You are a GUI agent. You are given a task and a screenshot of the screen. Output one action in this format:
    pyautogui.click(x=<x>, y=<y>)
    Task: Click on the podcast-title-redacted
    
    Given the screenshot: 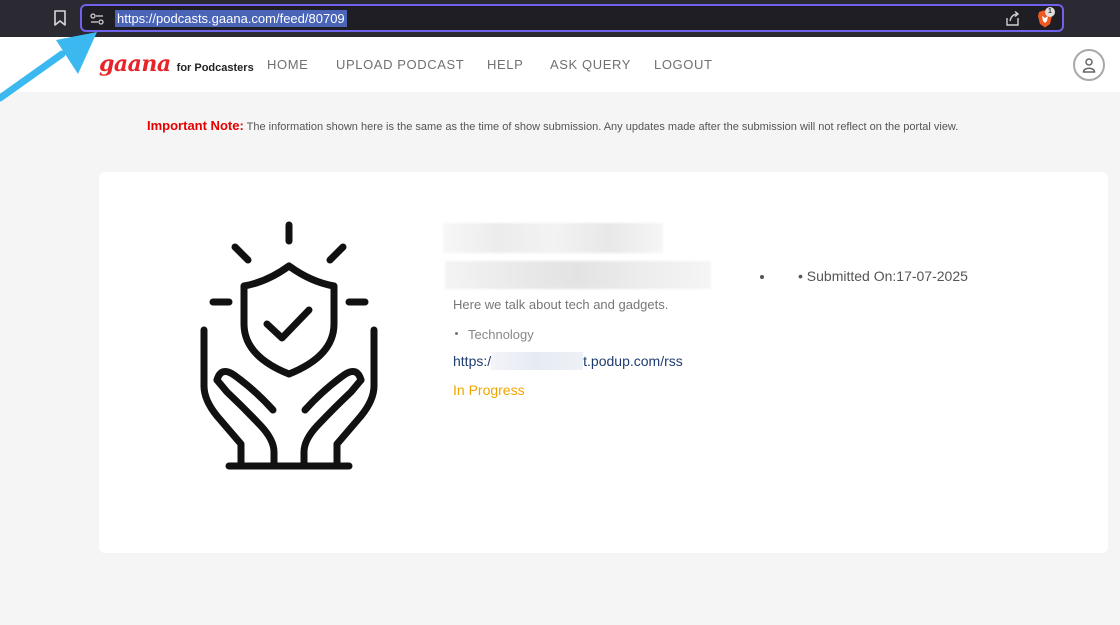 What is the action you would take?
    pyautogui.click(x=553, y=238)
    